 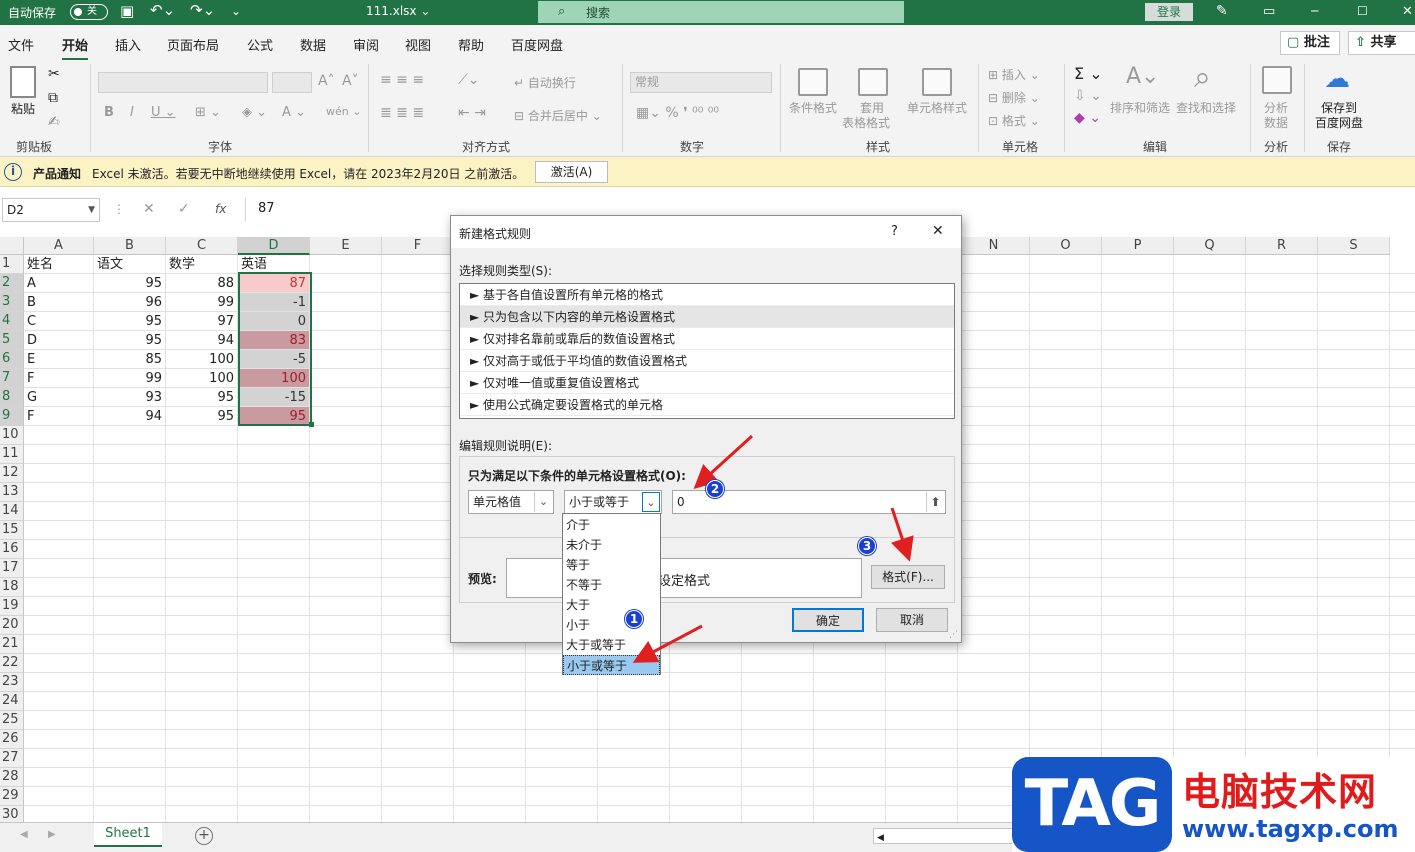 What do you see at coordinates (1362, 11) in the screenshot?
I see `maximize-icon: ☐` at bounding box center [1362, 11].